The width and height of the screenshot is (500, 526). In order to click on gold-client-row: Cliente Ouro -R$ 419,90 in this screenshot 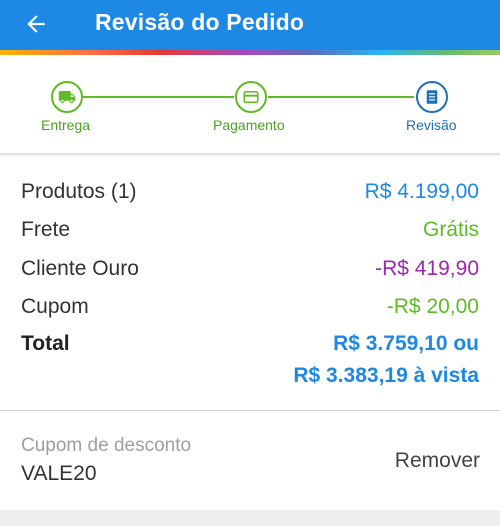, I will do `click(250, 269)`.